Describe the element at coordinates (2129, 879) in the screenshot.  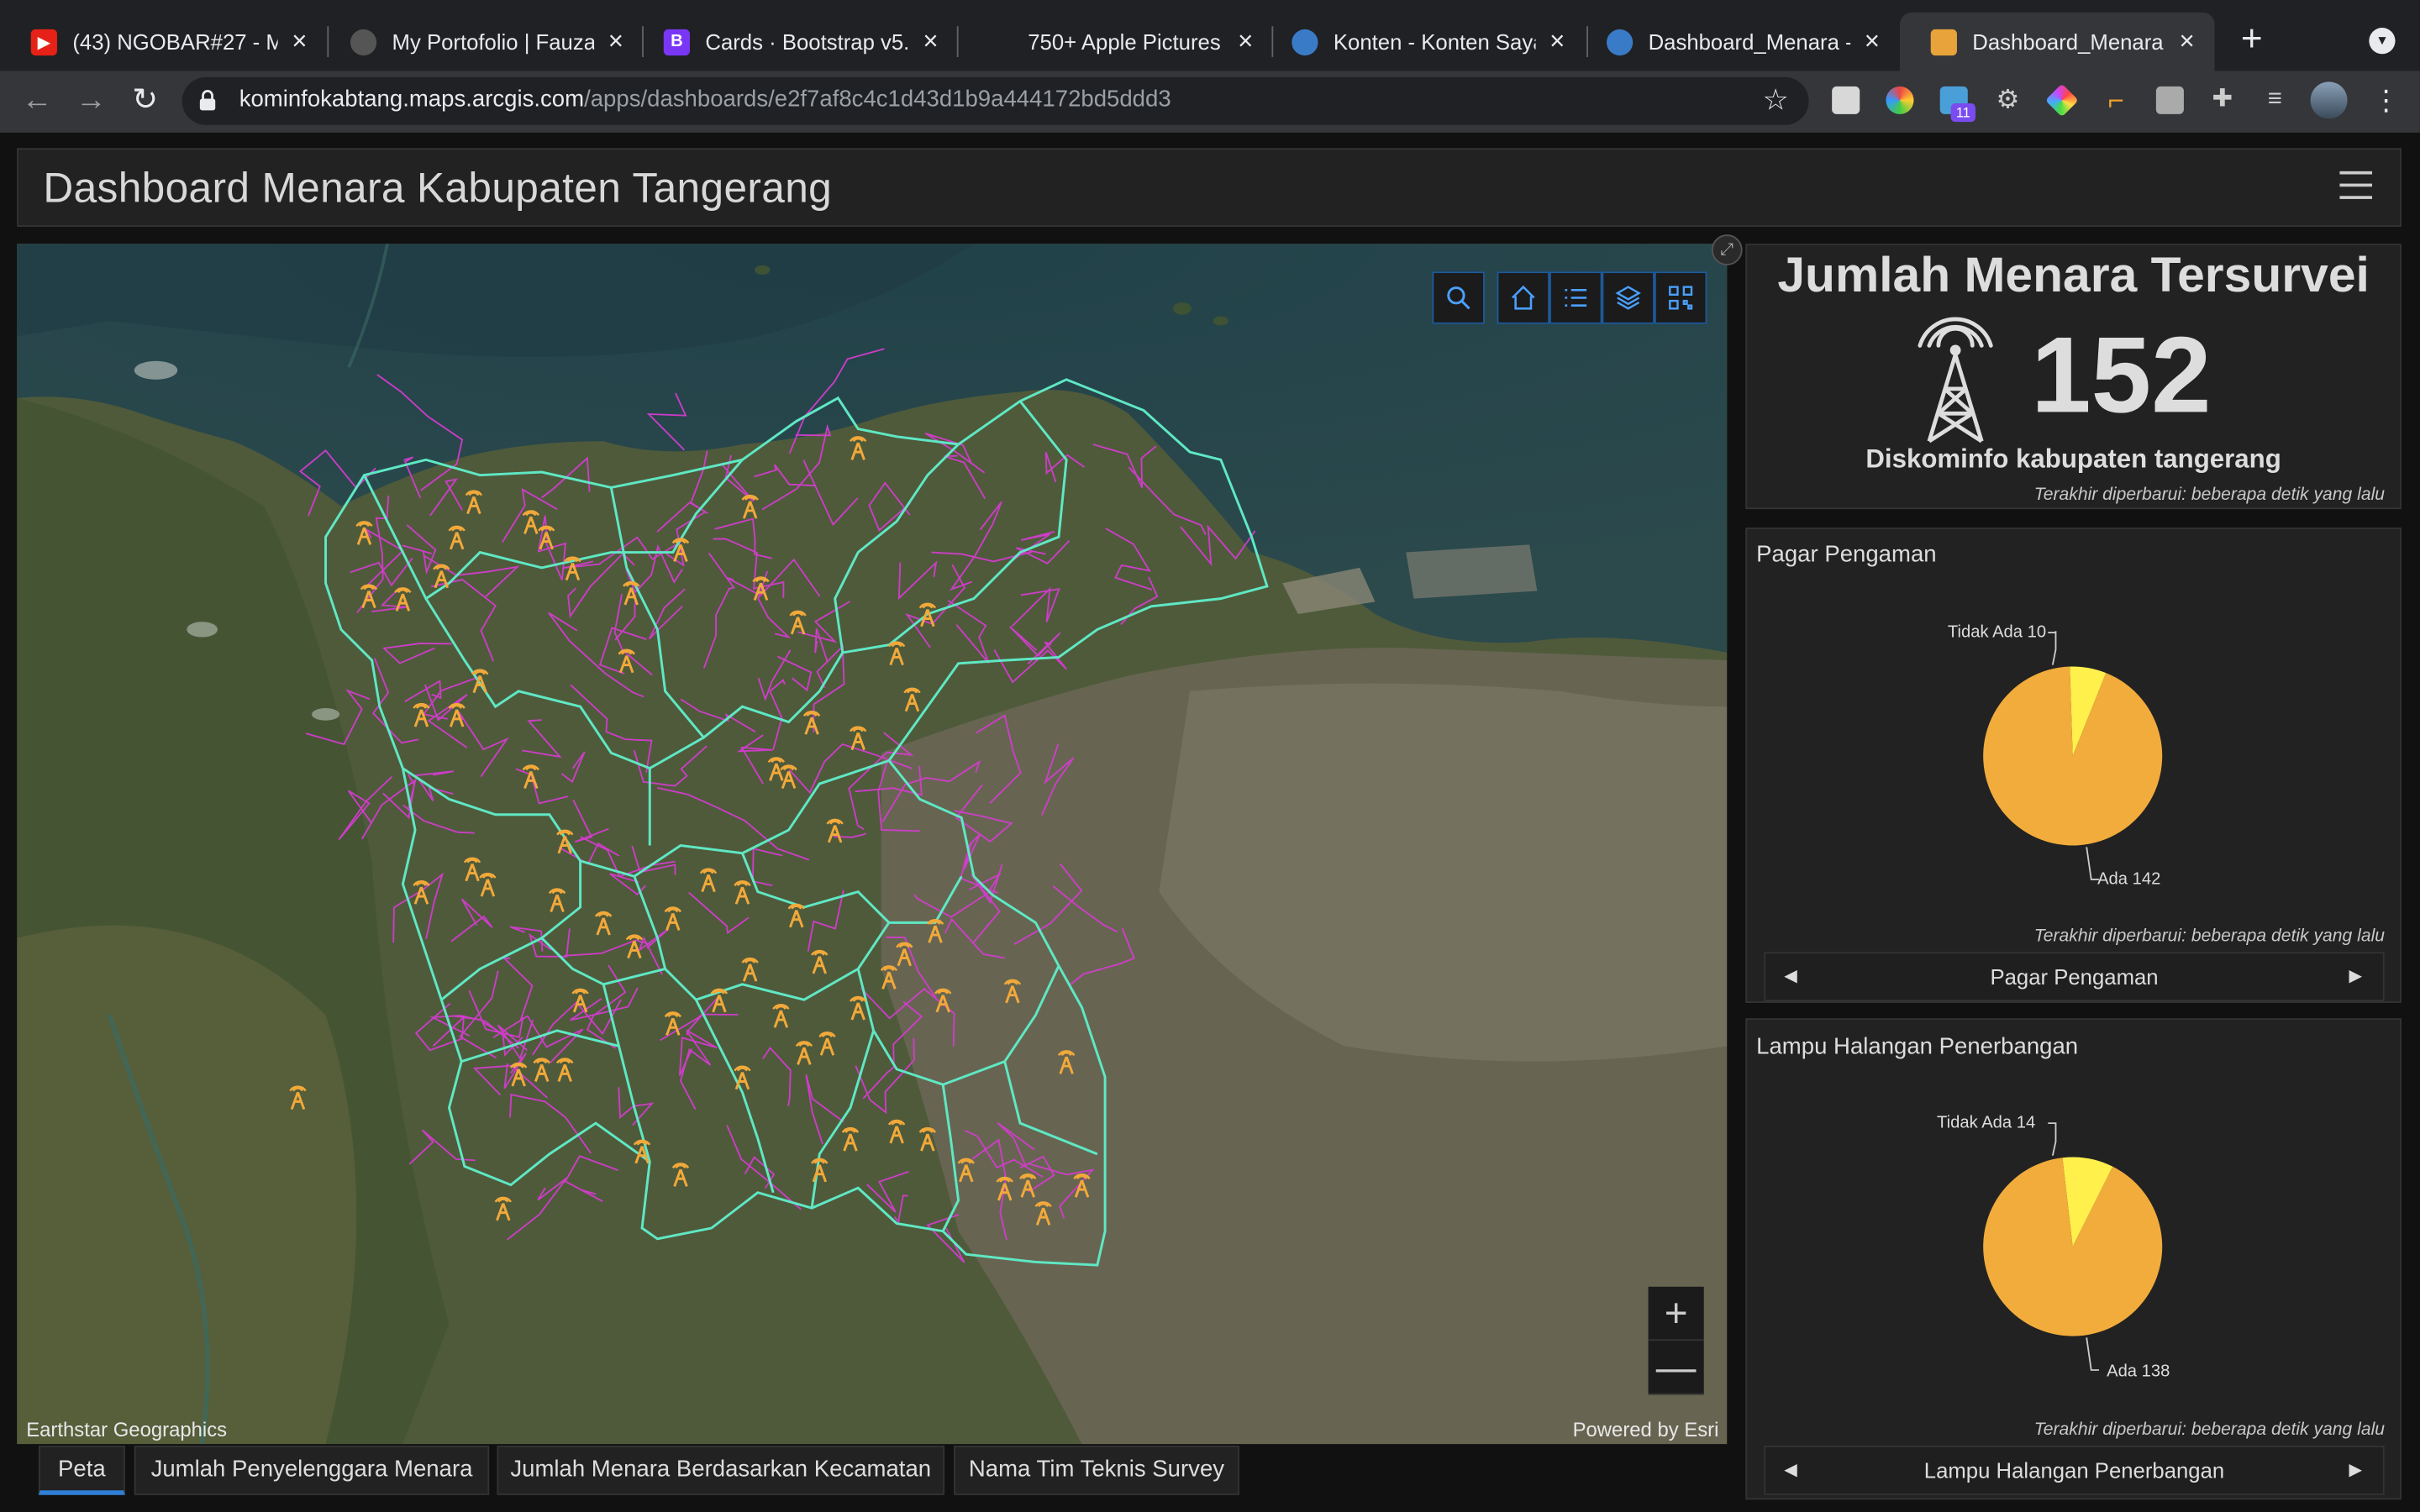
I see `pie-label-ada: Ada 142` at that location.